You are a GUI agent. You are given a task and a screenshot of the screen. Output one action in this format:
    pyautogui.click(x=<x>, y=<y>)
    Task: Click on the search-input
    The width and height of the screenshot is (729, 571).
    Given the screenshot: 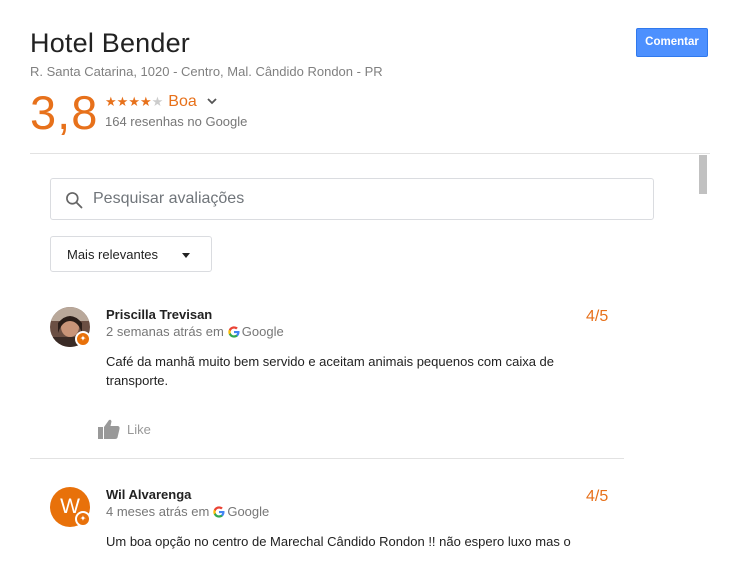 What is the action you would take?
    pyautogui.click(x=363, y=199)
    